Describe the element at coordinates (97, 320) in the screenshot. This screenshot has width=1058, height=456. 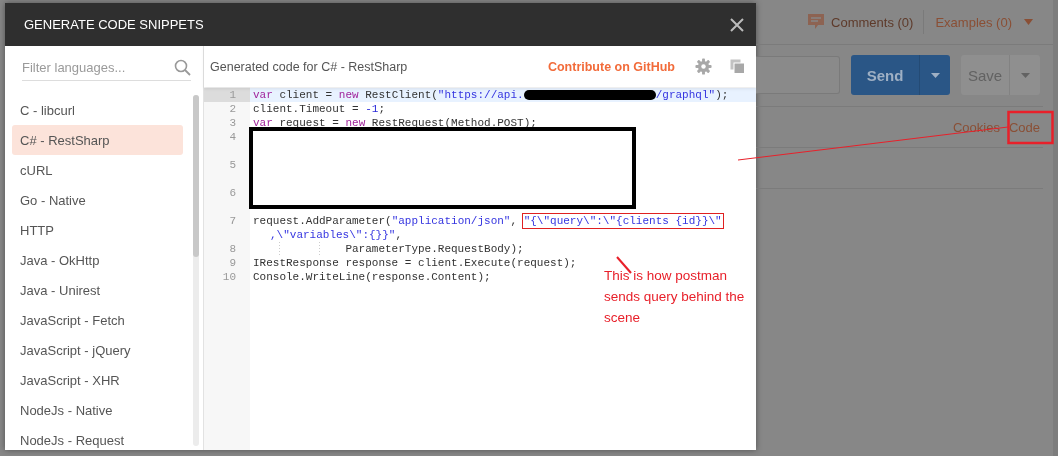
I see `language-item: JavaScript - Fetch` at that location.